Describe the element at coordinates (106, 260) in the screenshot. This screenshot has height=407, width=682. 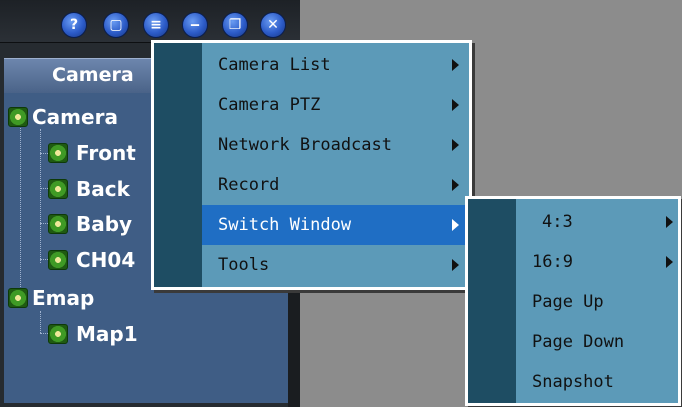
I see `tree-node-label: CH04` at that location.